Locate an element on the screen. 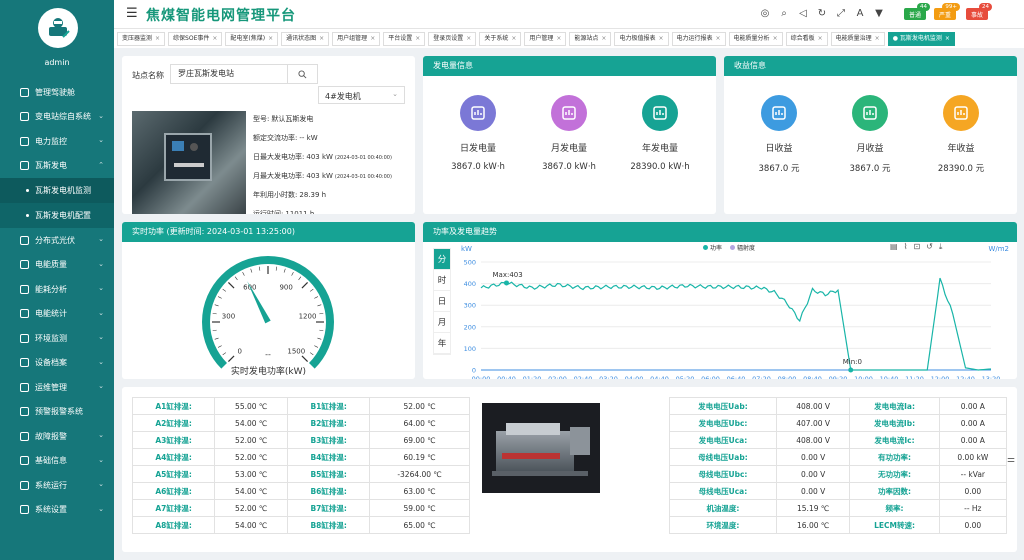 The width and height of the screenshot is (1024, 560). table-row: A5缸排温: 53.00 ℃ B5缸排温: -3264.00 ℃ is located at coordinates (300, 474).